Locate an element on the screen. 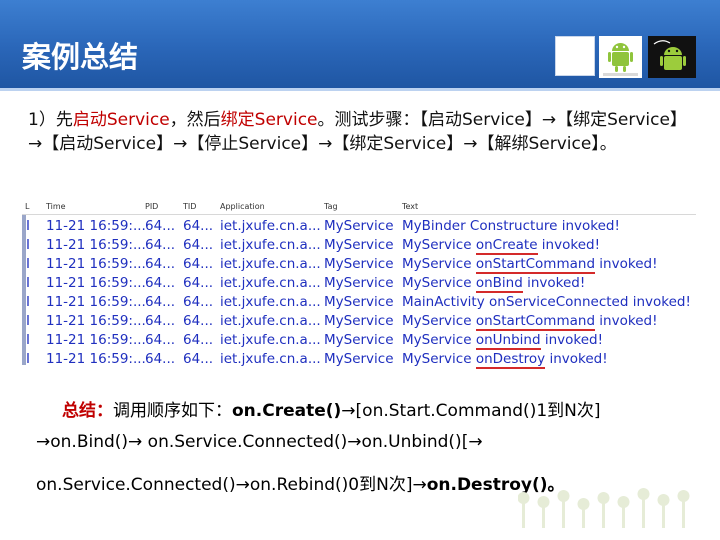 The height and width of the screenshot is (540, 720). intro-highlight-bind: 绑定Service is located at coordinates (269, 120).